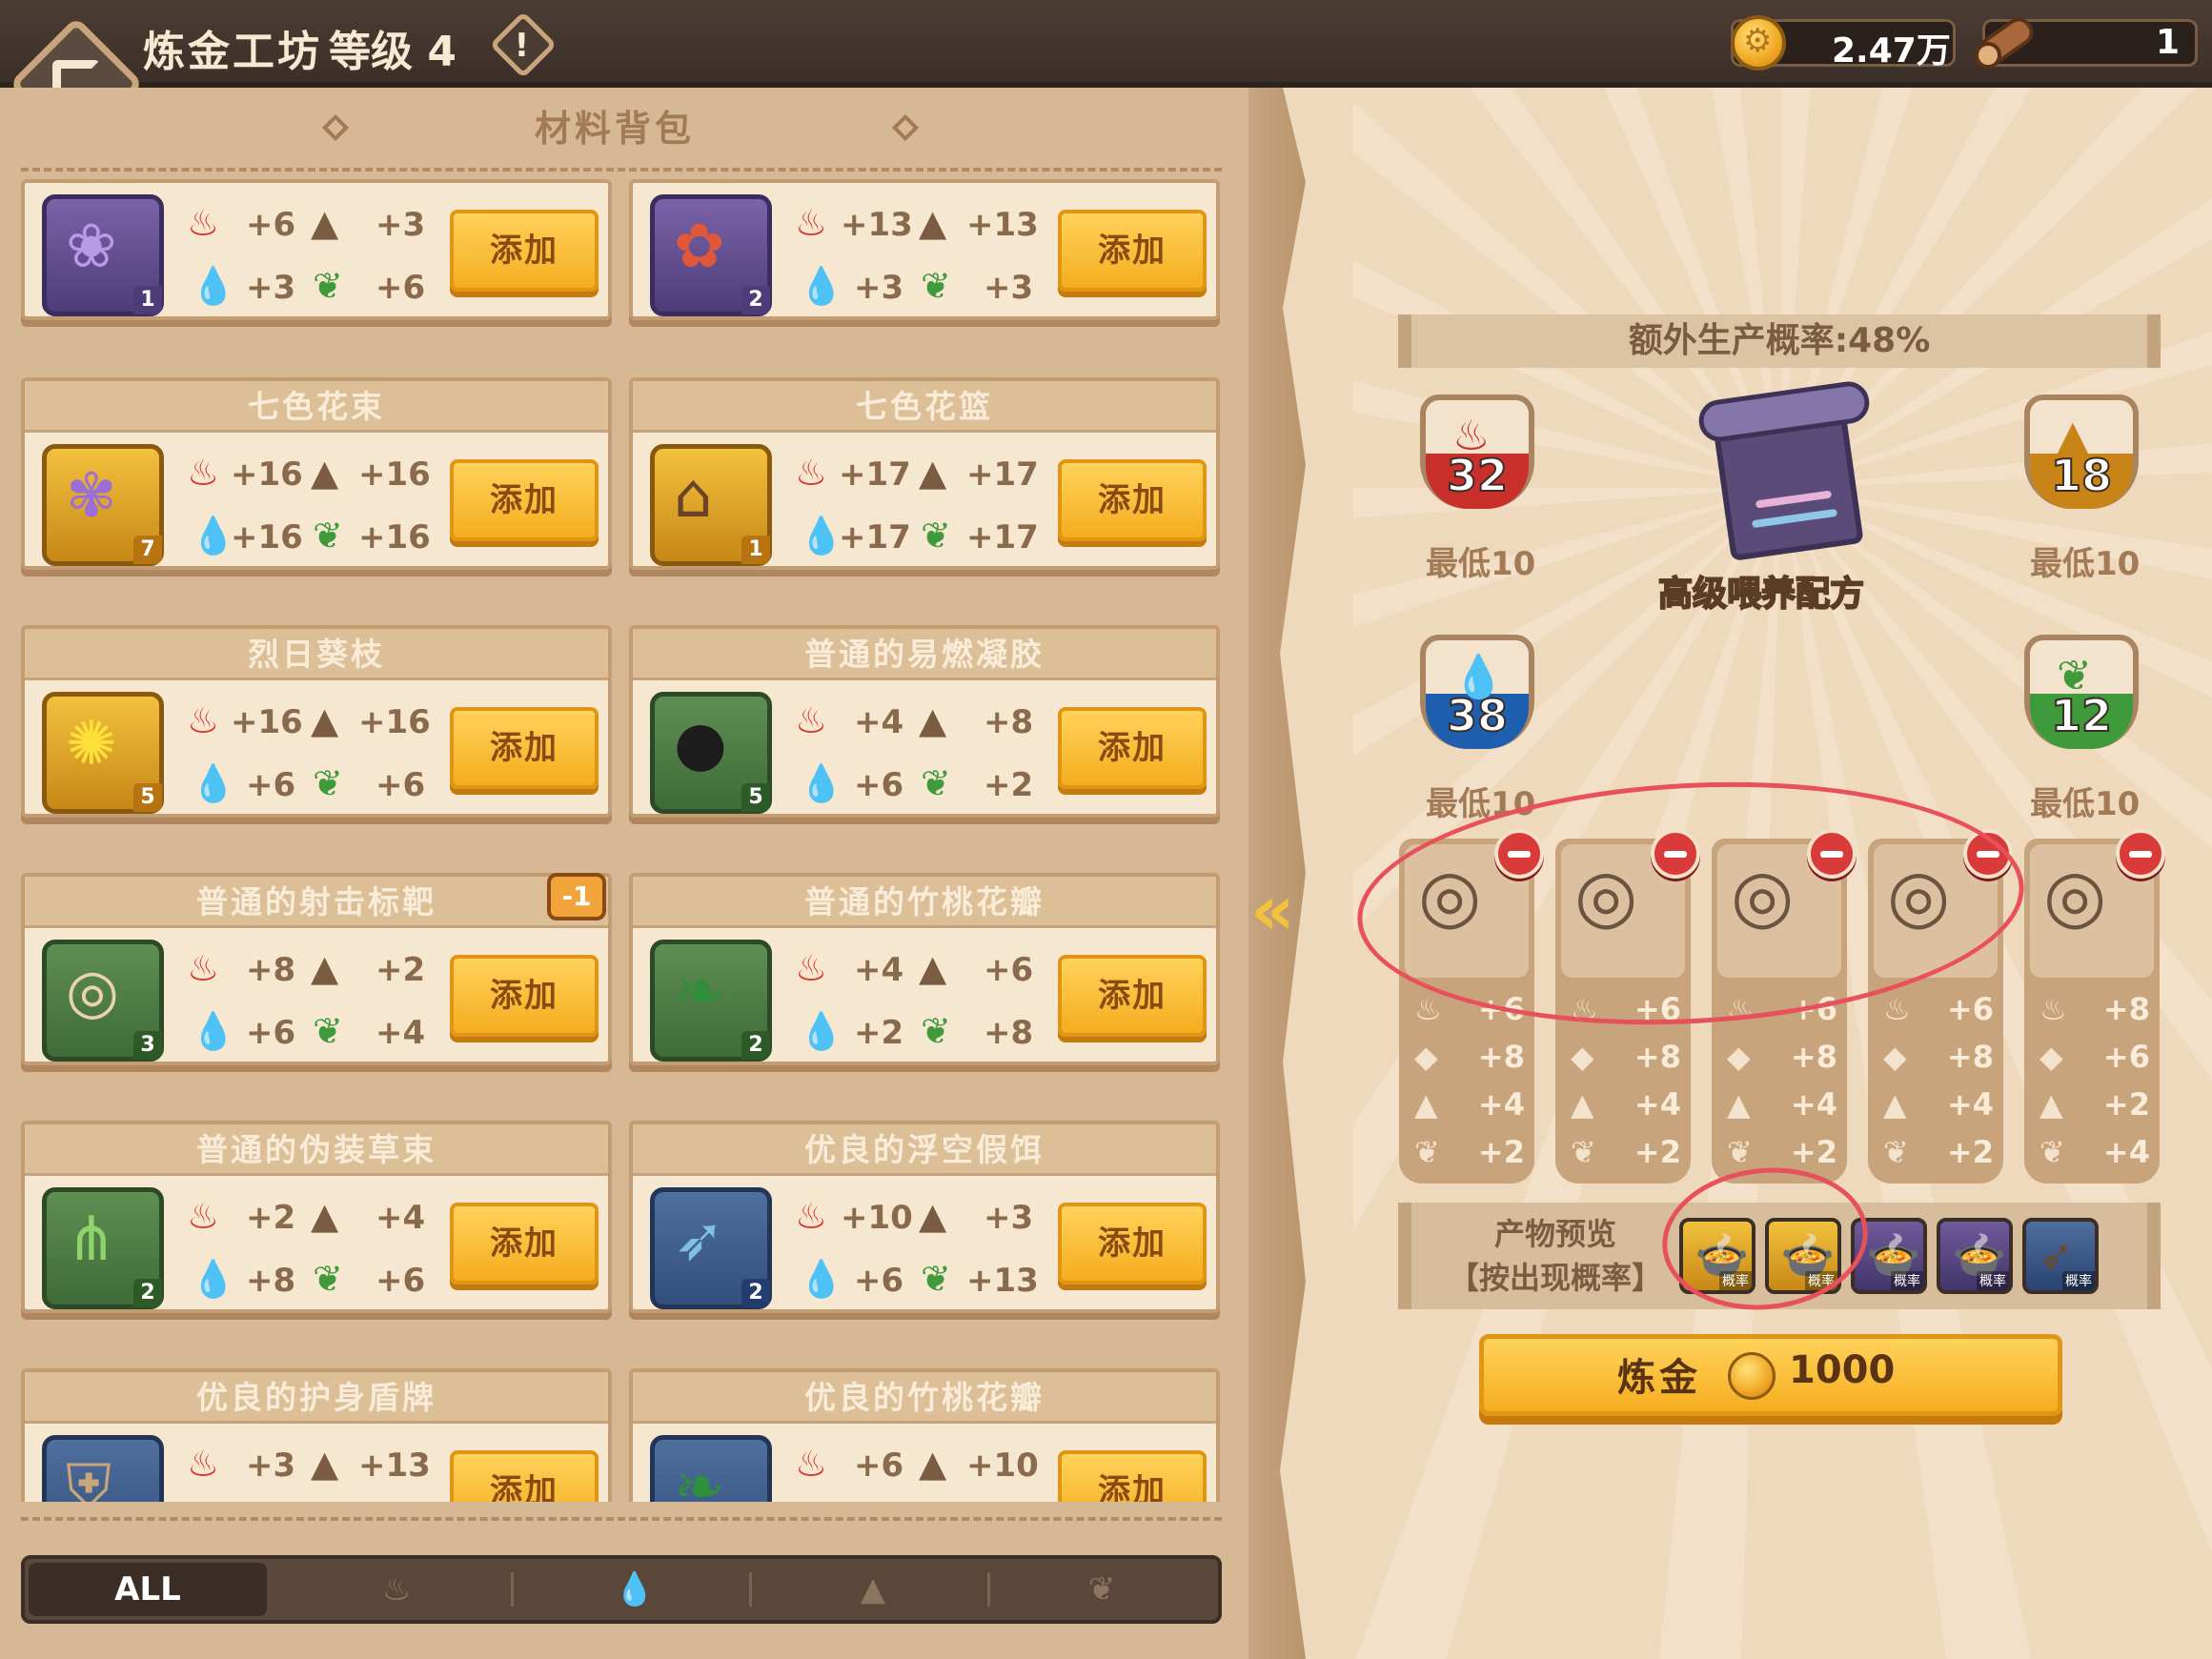 The width and height of the screenshot is (2212, 1659). Describe the element at coordinates (267, 537) in the screenshot. I see `water-stat: +16` at that location.